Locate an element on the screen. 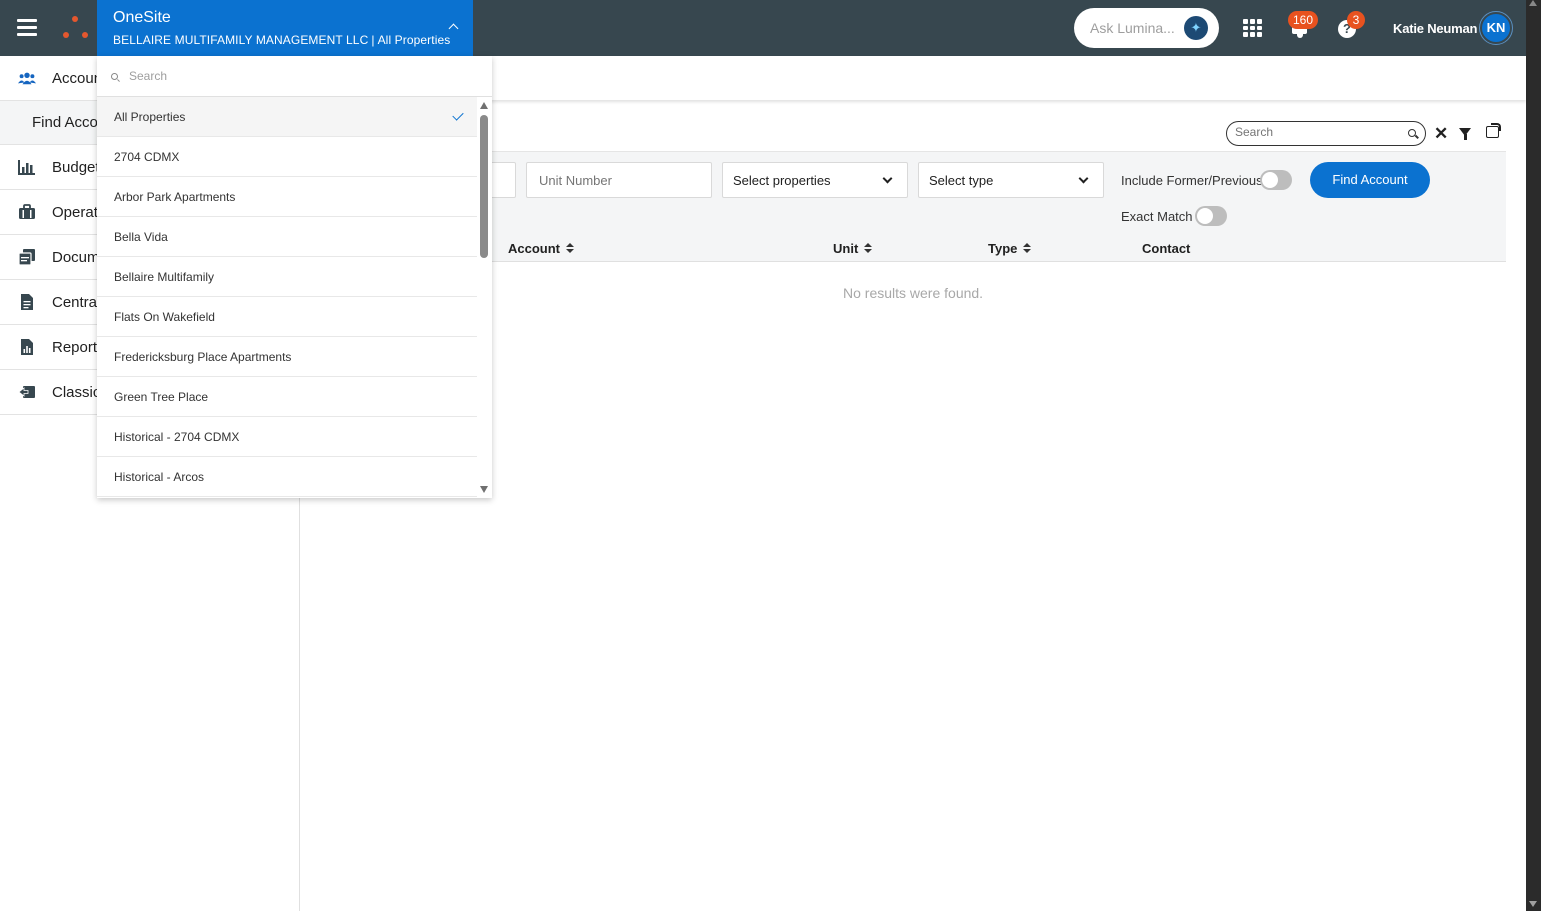  ask-lumina-input: Ask Lumina... ✦ is located at coordinates (1146, 28).